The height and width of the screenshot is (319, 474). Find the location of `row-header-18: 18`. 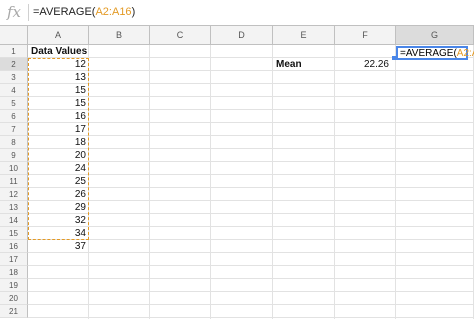

row-header-18: 18 is located at coordinates (14, 272).